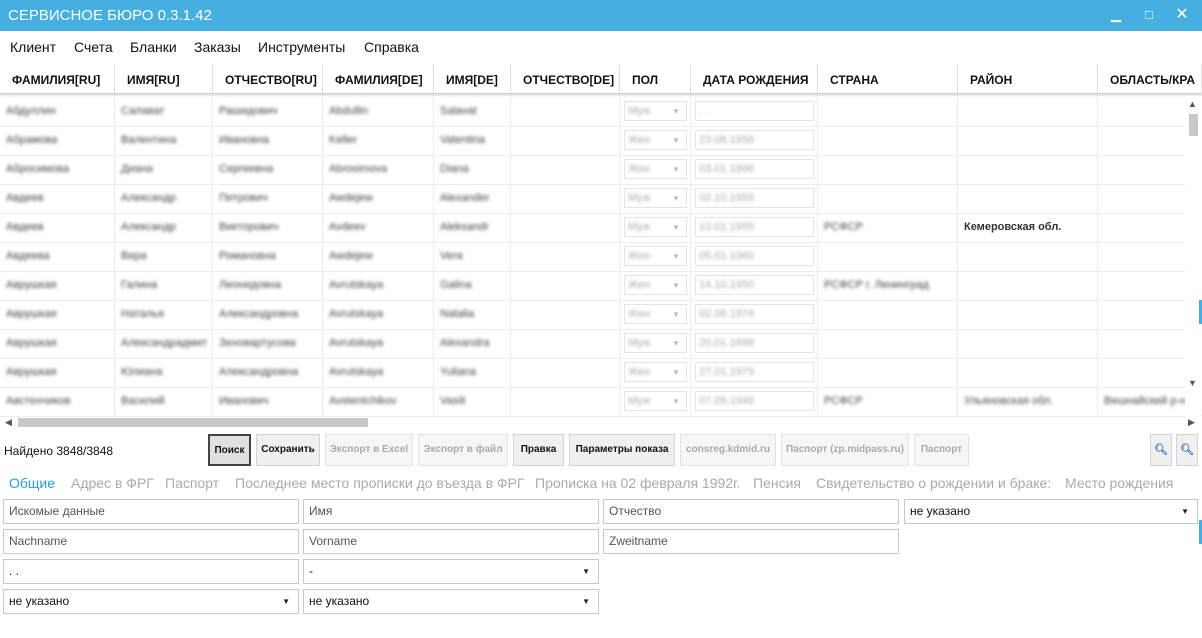  I want to click on column-header: РАЙОН, so click(1028, 79).